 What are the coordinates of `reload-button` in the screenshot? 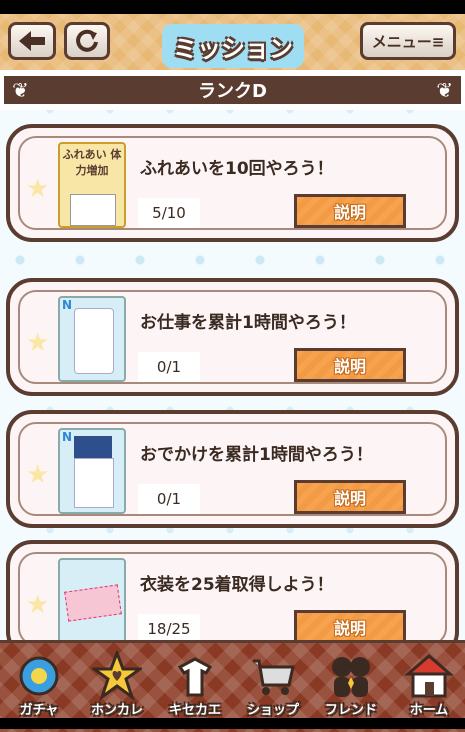 It's located at (87, 41).